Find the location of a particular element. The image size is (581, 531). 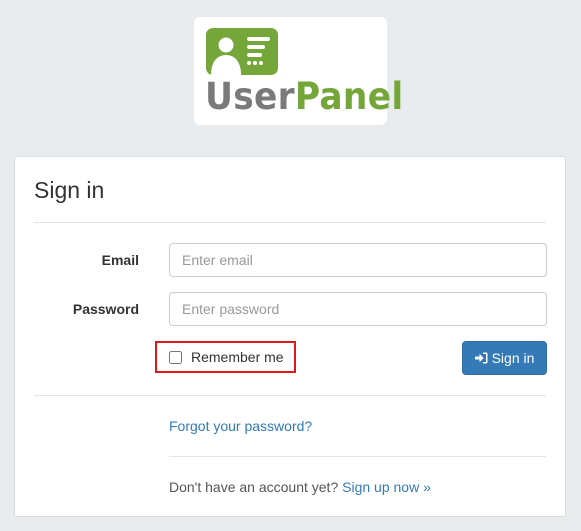

password-field is located at coordinates (358, 309).